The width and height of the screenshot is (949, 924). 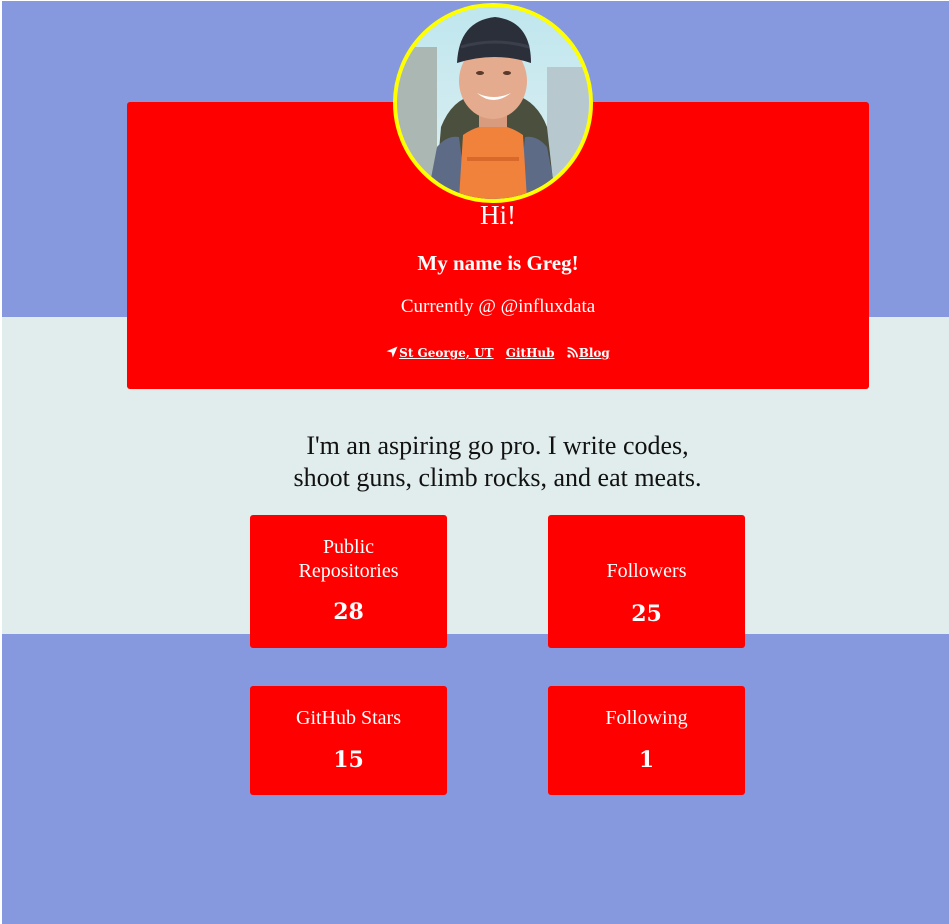 What do you see at coordinates (348, 740) in the screenshot?
I see `stat-card-github-stars: GitHub Stars 15` at bounding box center [348, 740].